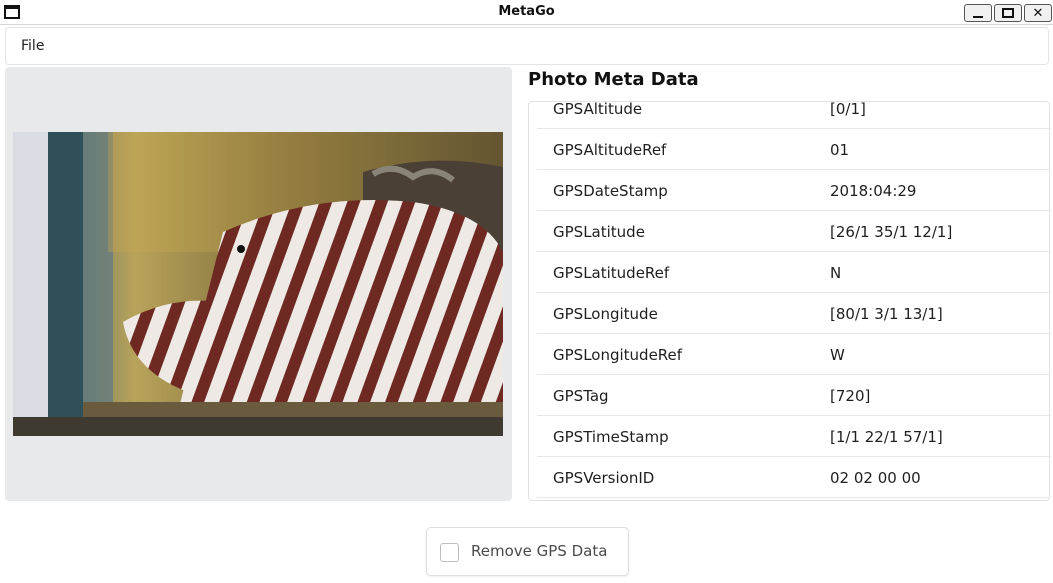 The height and width of the screenshot is (583, 1053). Describe the element at coordinates (598, 109) in the screenshot. I see `meta-key: GPSAltitude` at that location.